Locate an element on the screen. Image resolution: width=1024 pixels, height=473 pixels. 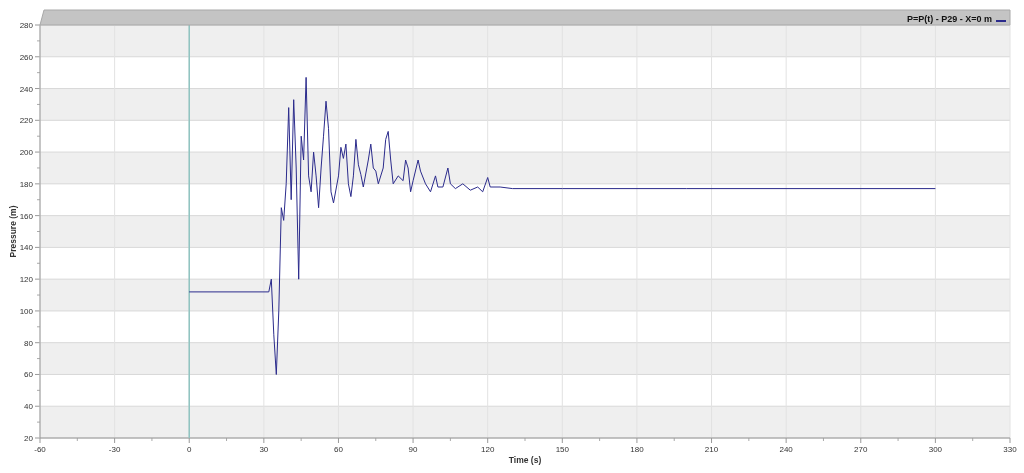
y-axis-tick-label: 260 is located at coordinates (26, 57).